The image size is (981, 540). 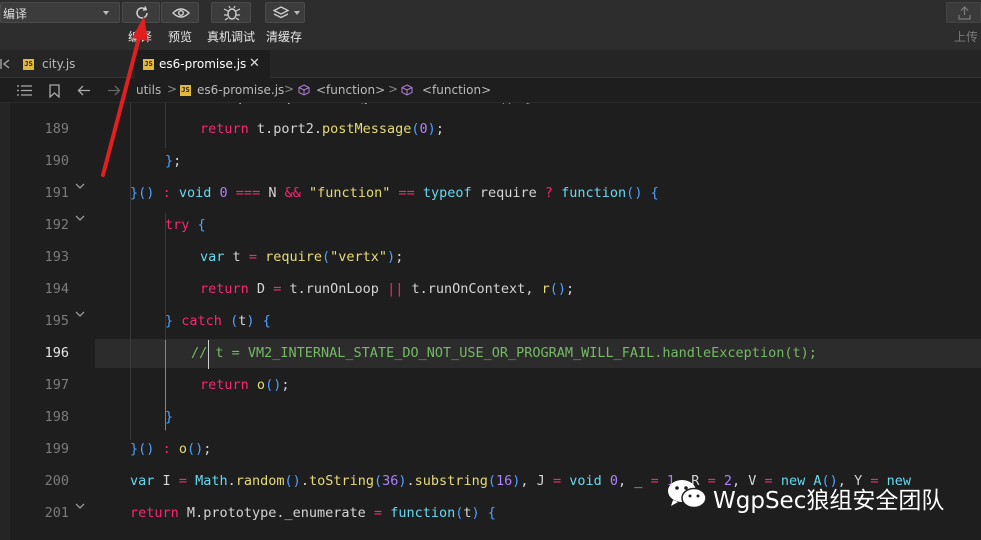 I want to click on code-line: try {, so click(x=185, y=225).